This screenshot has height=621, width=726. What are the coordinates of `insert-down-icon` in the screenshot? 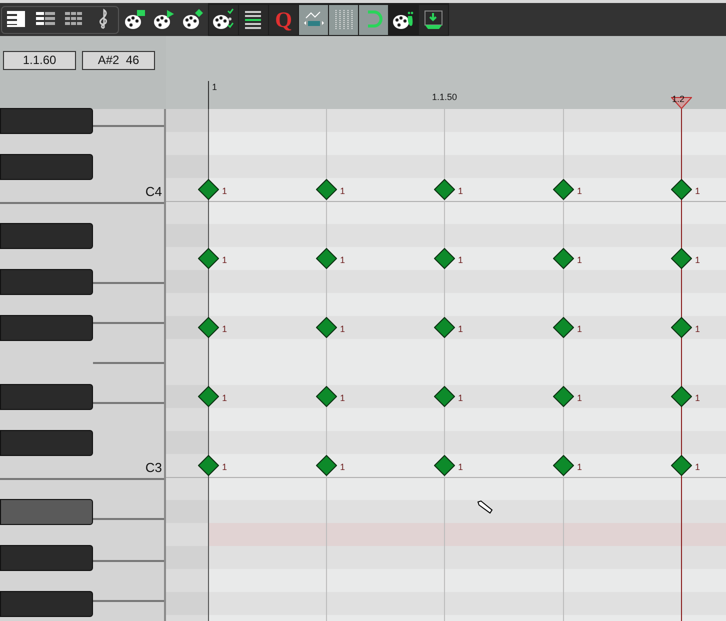 It's located at (433, 19).